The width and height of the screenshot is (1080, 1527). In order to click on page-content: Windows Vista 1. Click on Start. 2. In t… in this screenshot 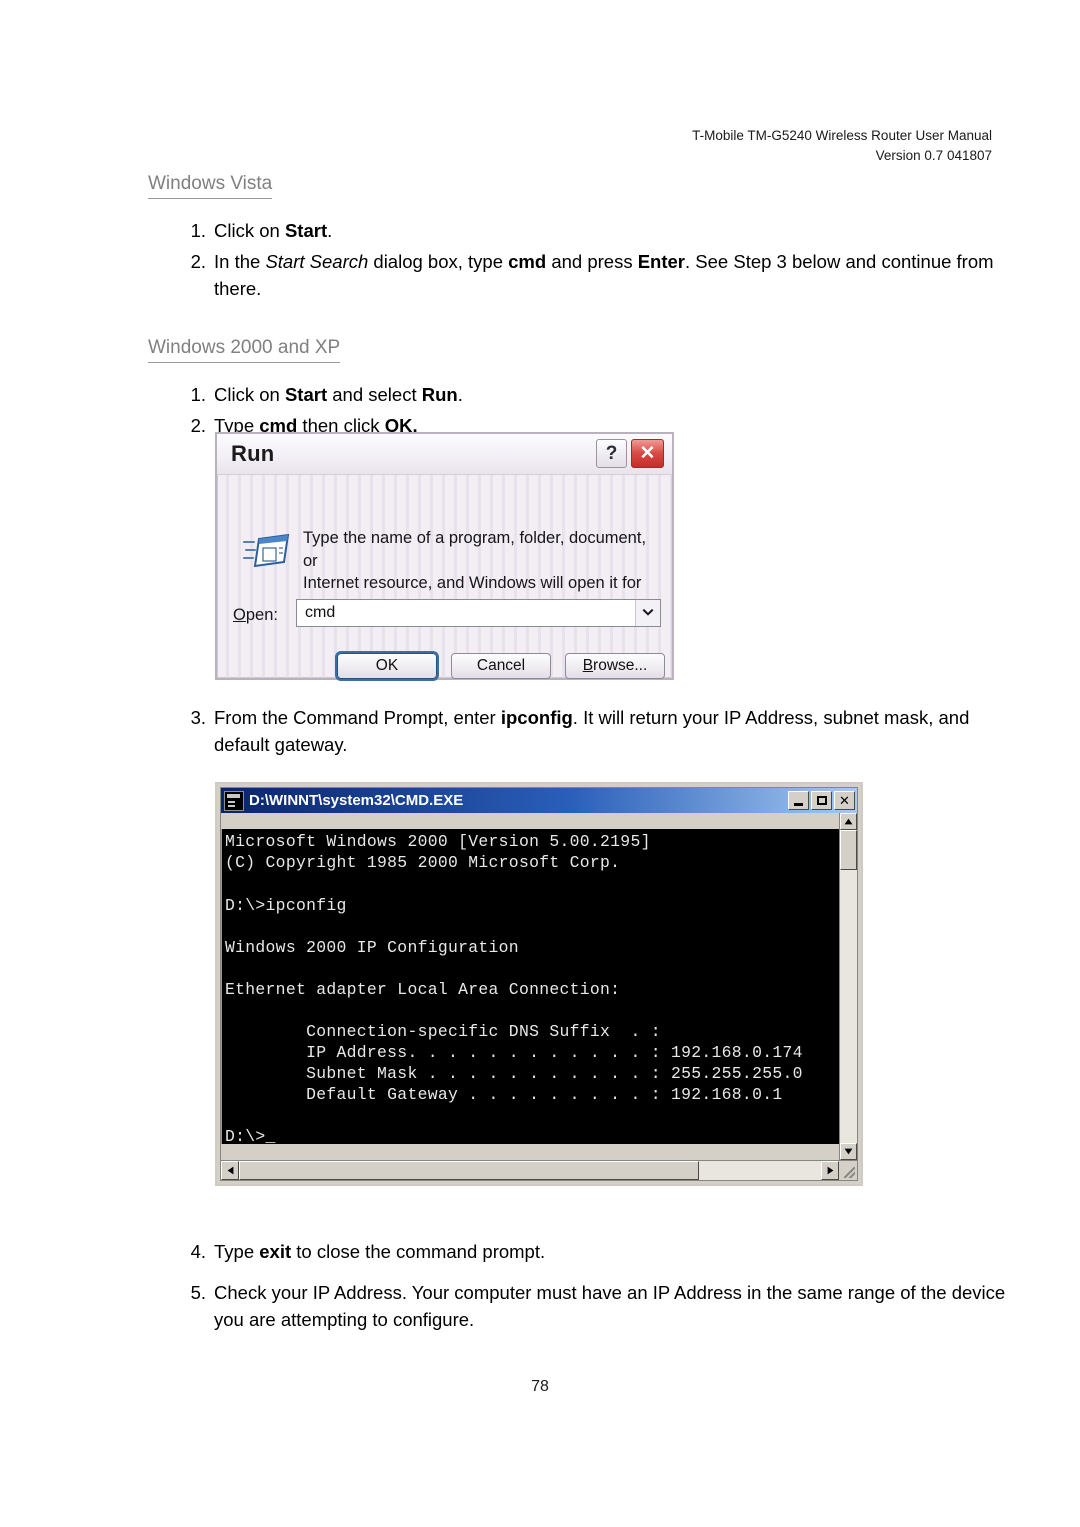, I will do `click(584, 307)`.